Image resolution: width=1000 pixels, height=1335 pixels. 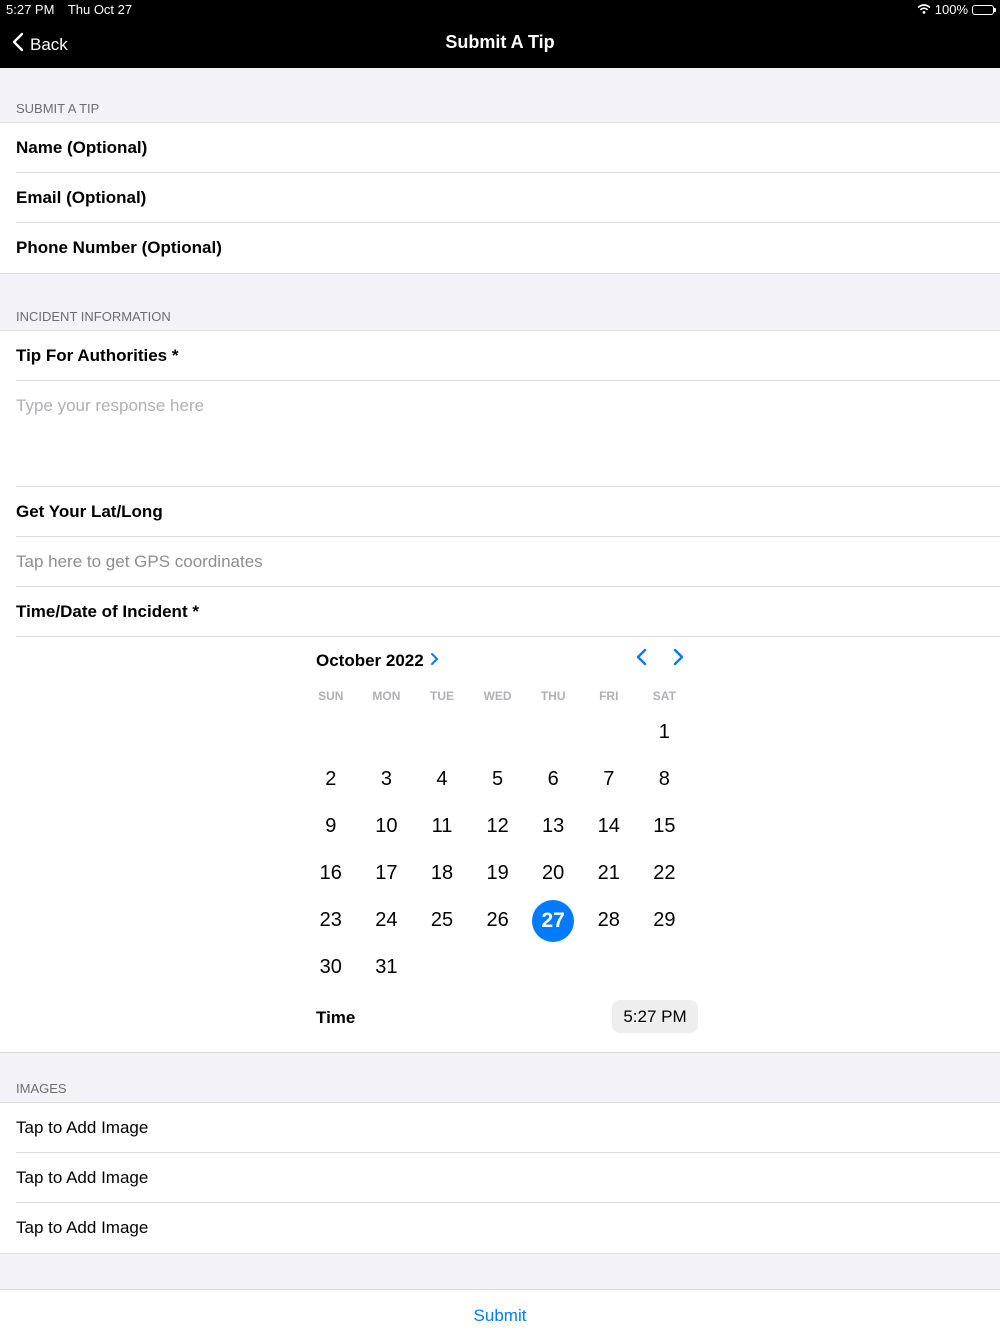 I want to click on calendar-day: 24, so click(x=387, y=920).